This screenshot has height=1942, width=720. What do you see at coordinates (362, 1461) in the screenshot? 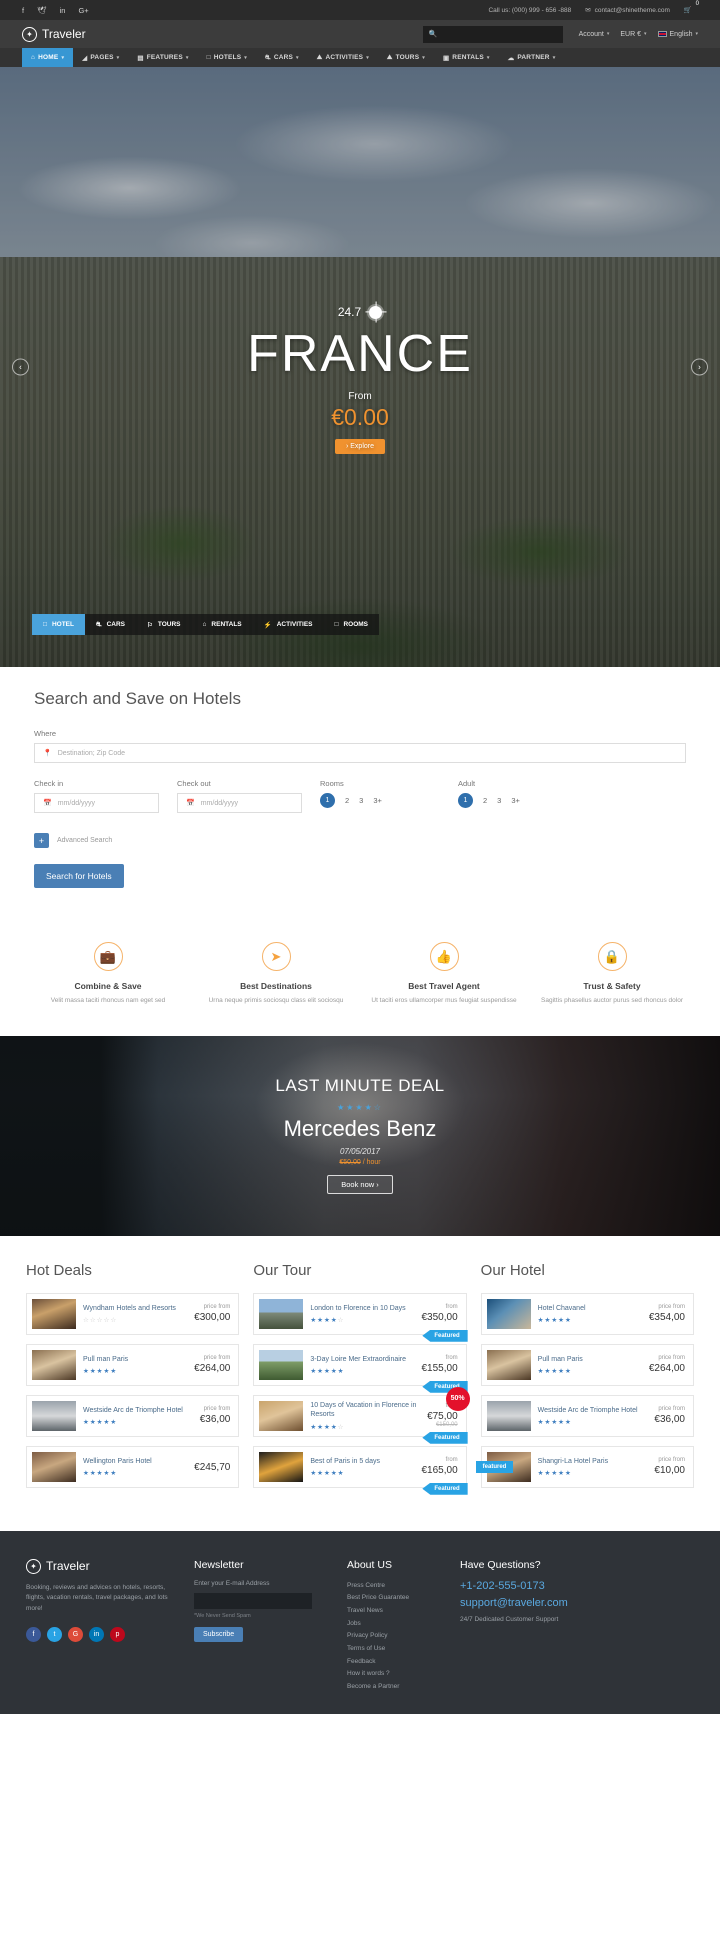
I see `listing-name: Best of Paris in 5 days` at bounding box center [362, 1461].